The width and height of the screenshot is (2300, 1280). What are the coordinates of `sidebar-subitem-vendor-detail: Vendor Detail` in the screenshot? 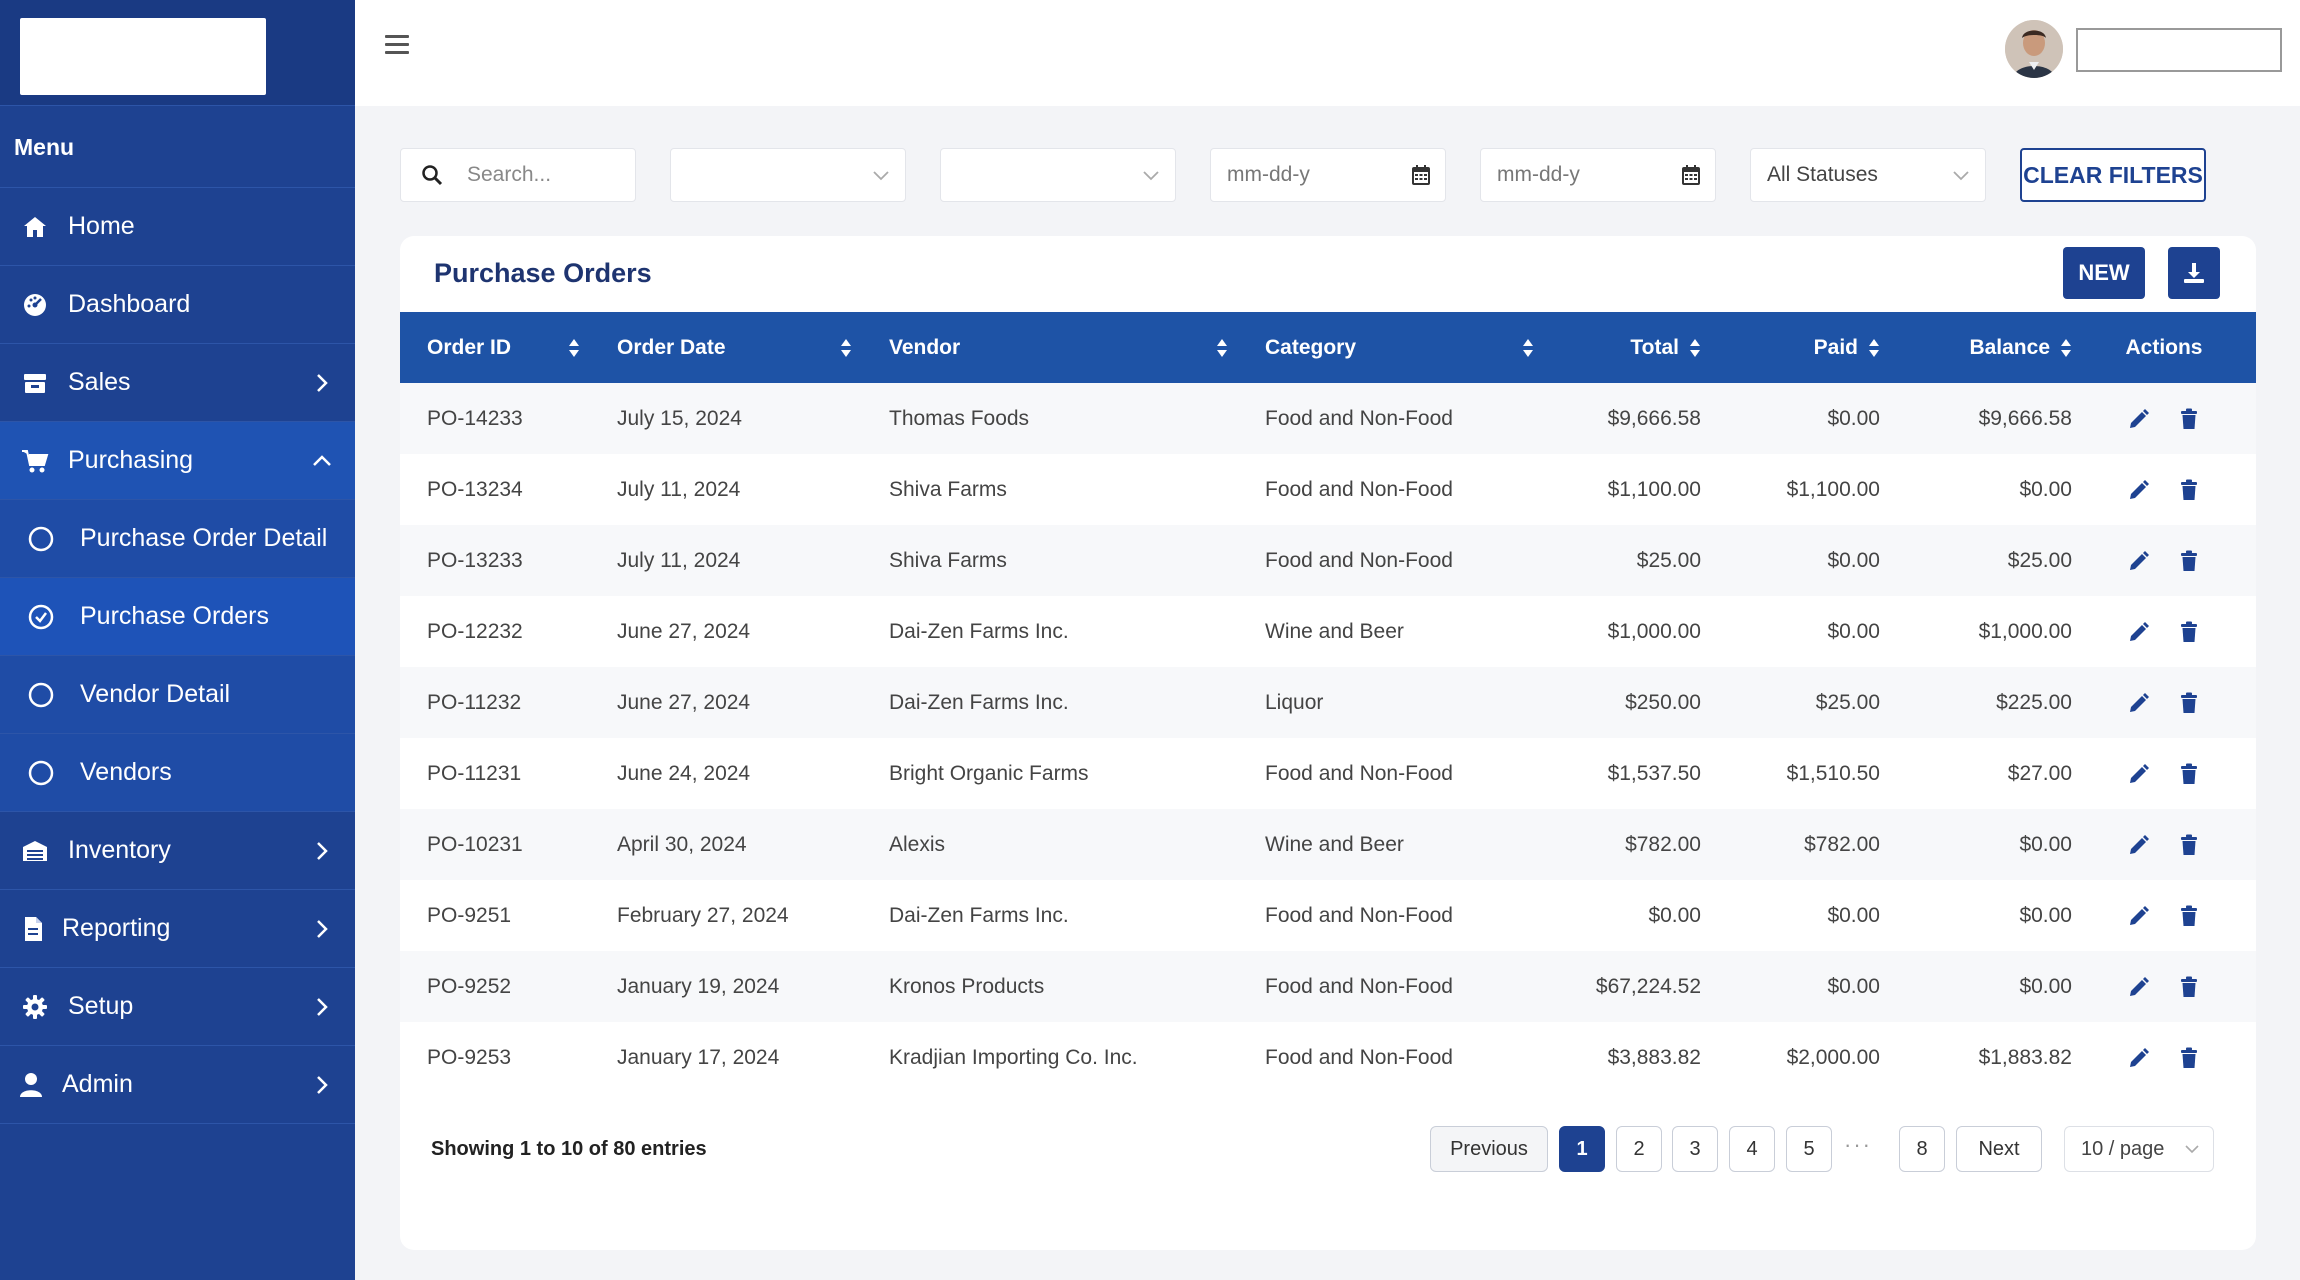 It's located at (177, 695).